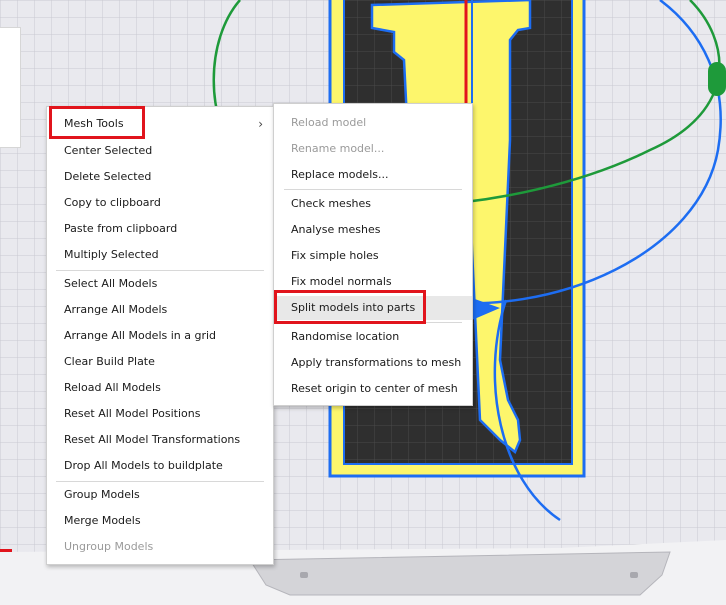 The height and width of the screenshot is (605, 726). I want to click on submenu-item-split-models-into-parts: Split models into parts, so click(373, 308).